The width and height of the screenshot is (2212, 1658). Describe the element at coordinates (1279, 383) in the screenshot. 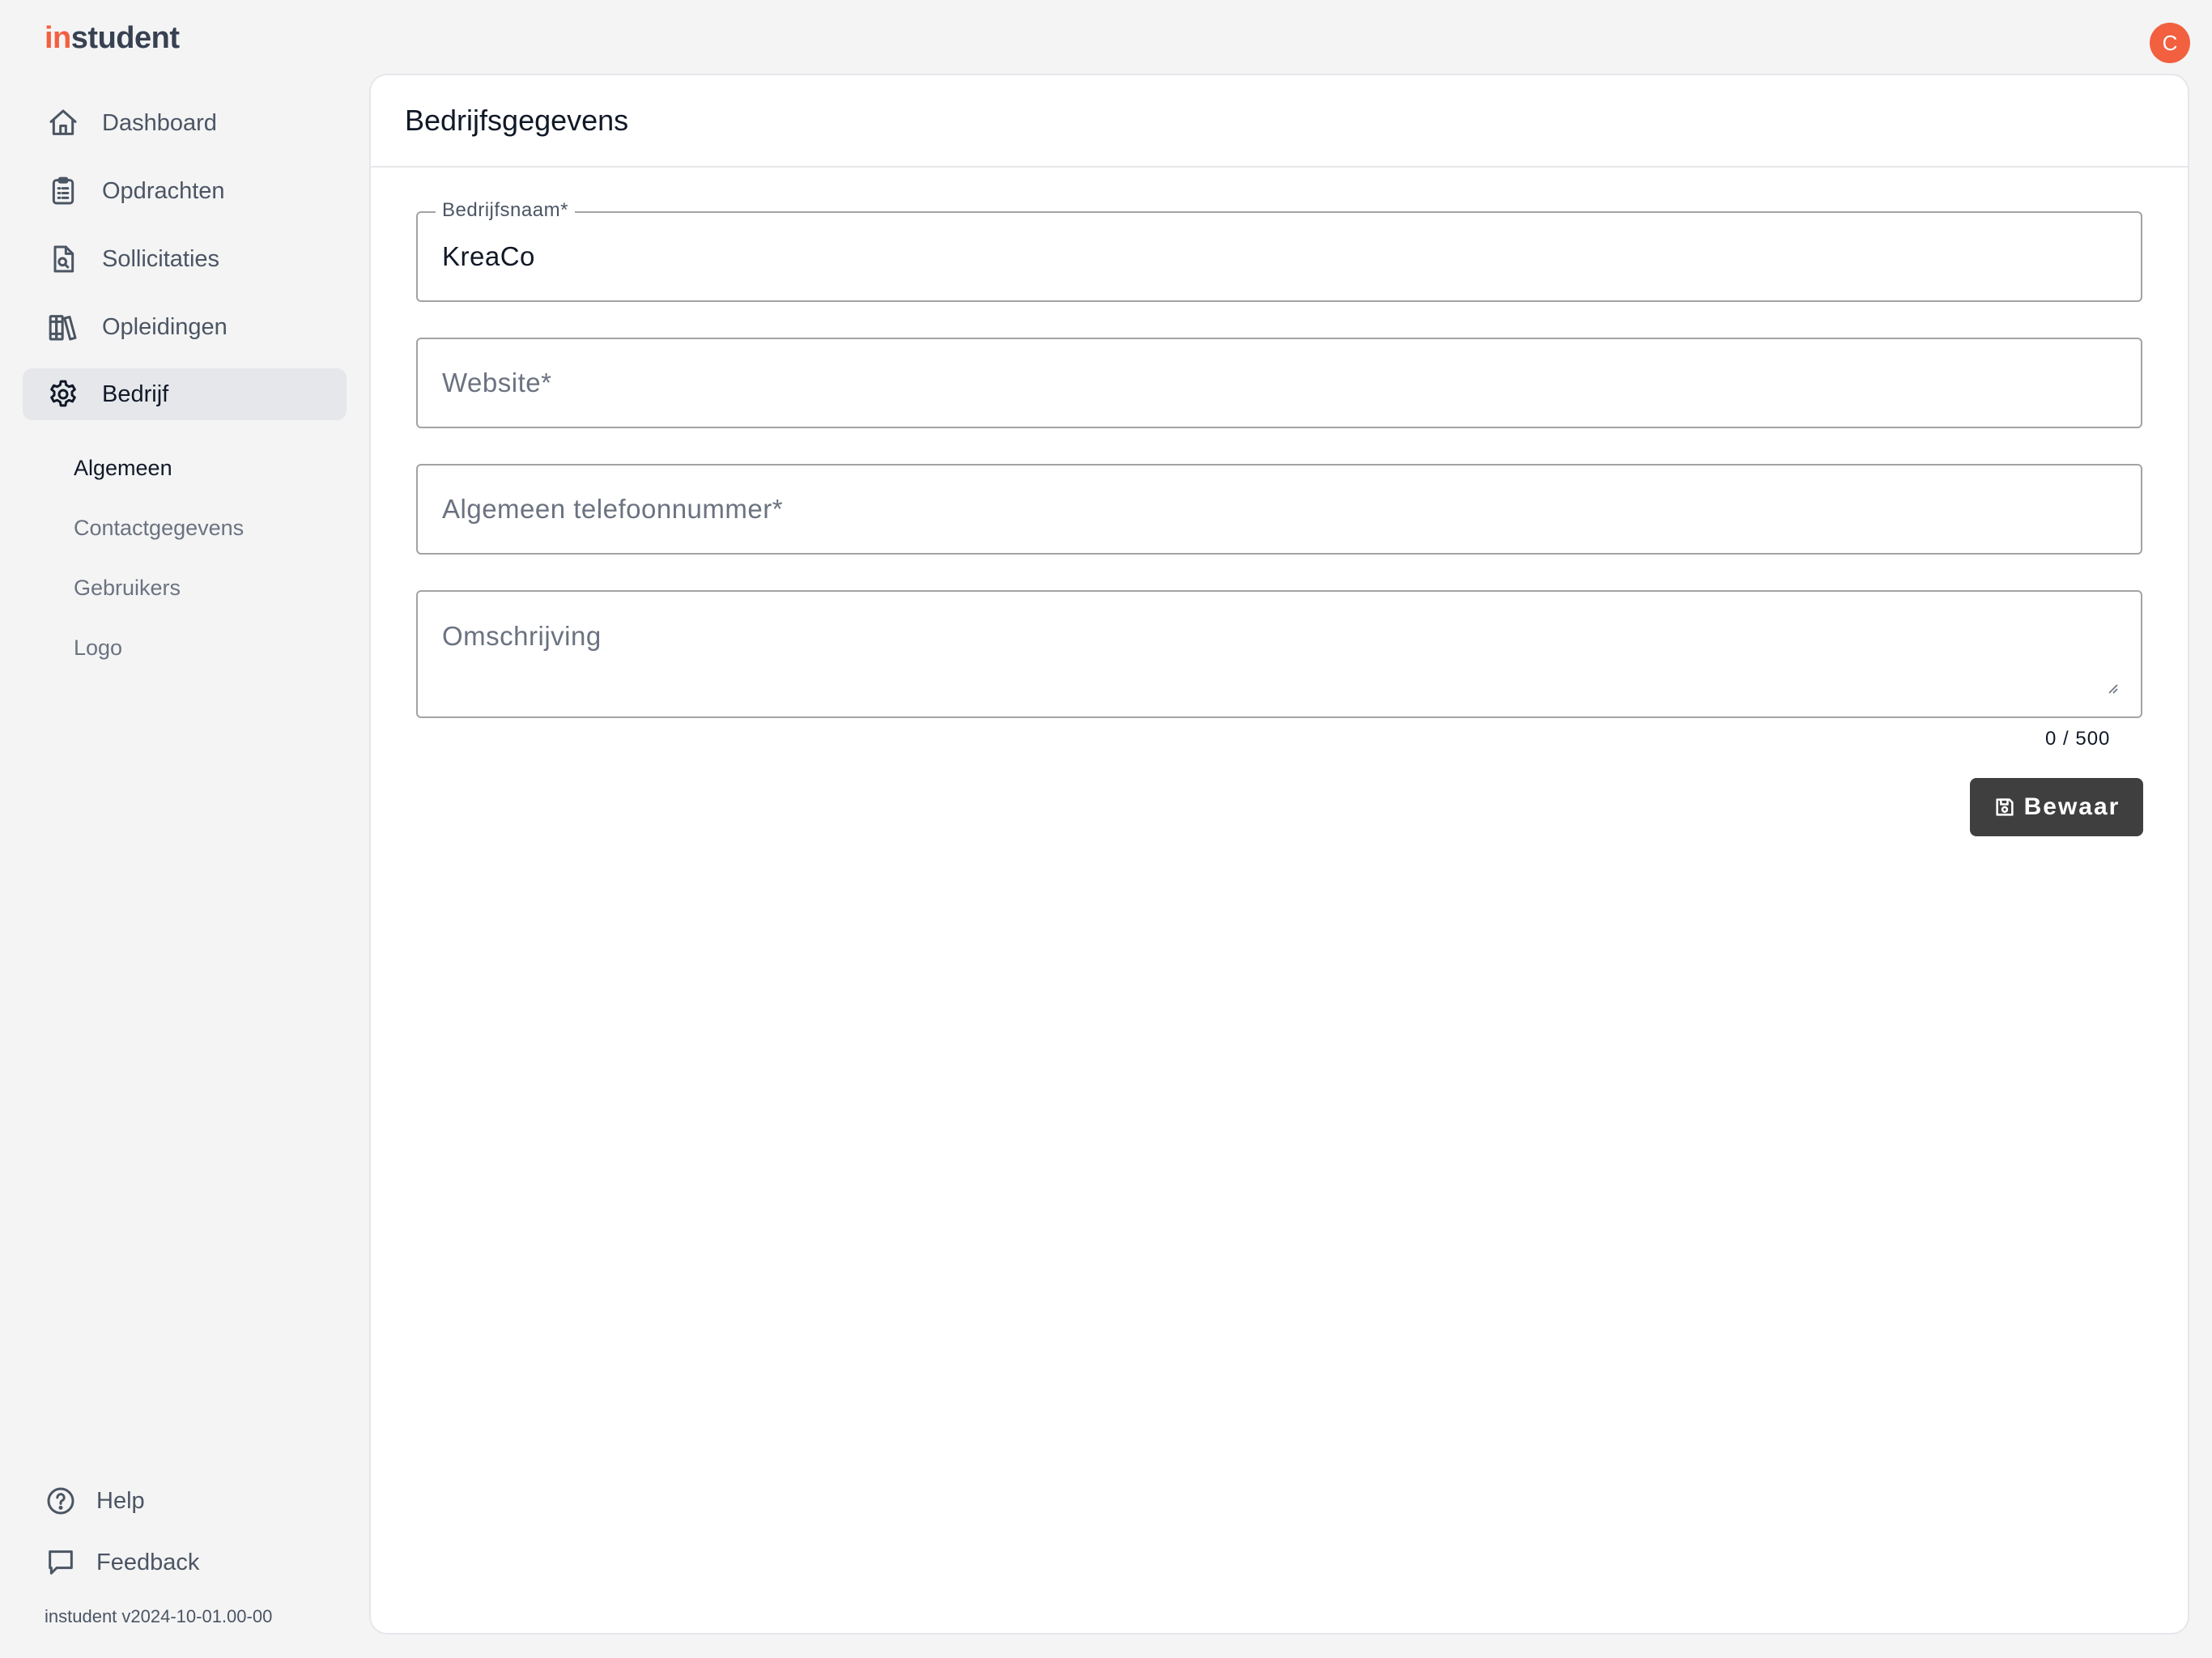

I see `website-field: Website*` at that location.